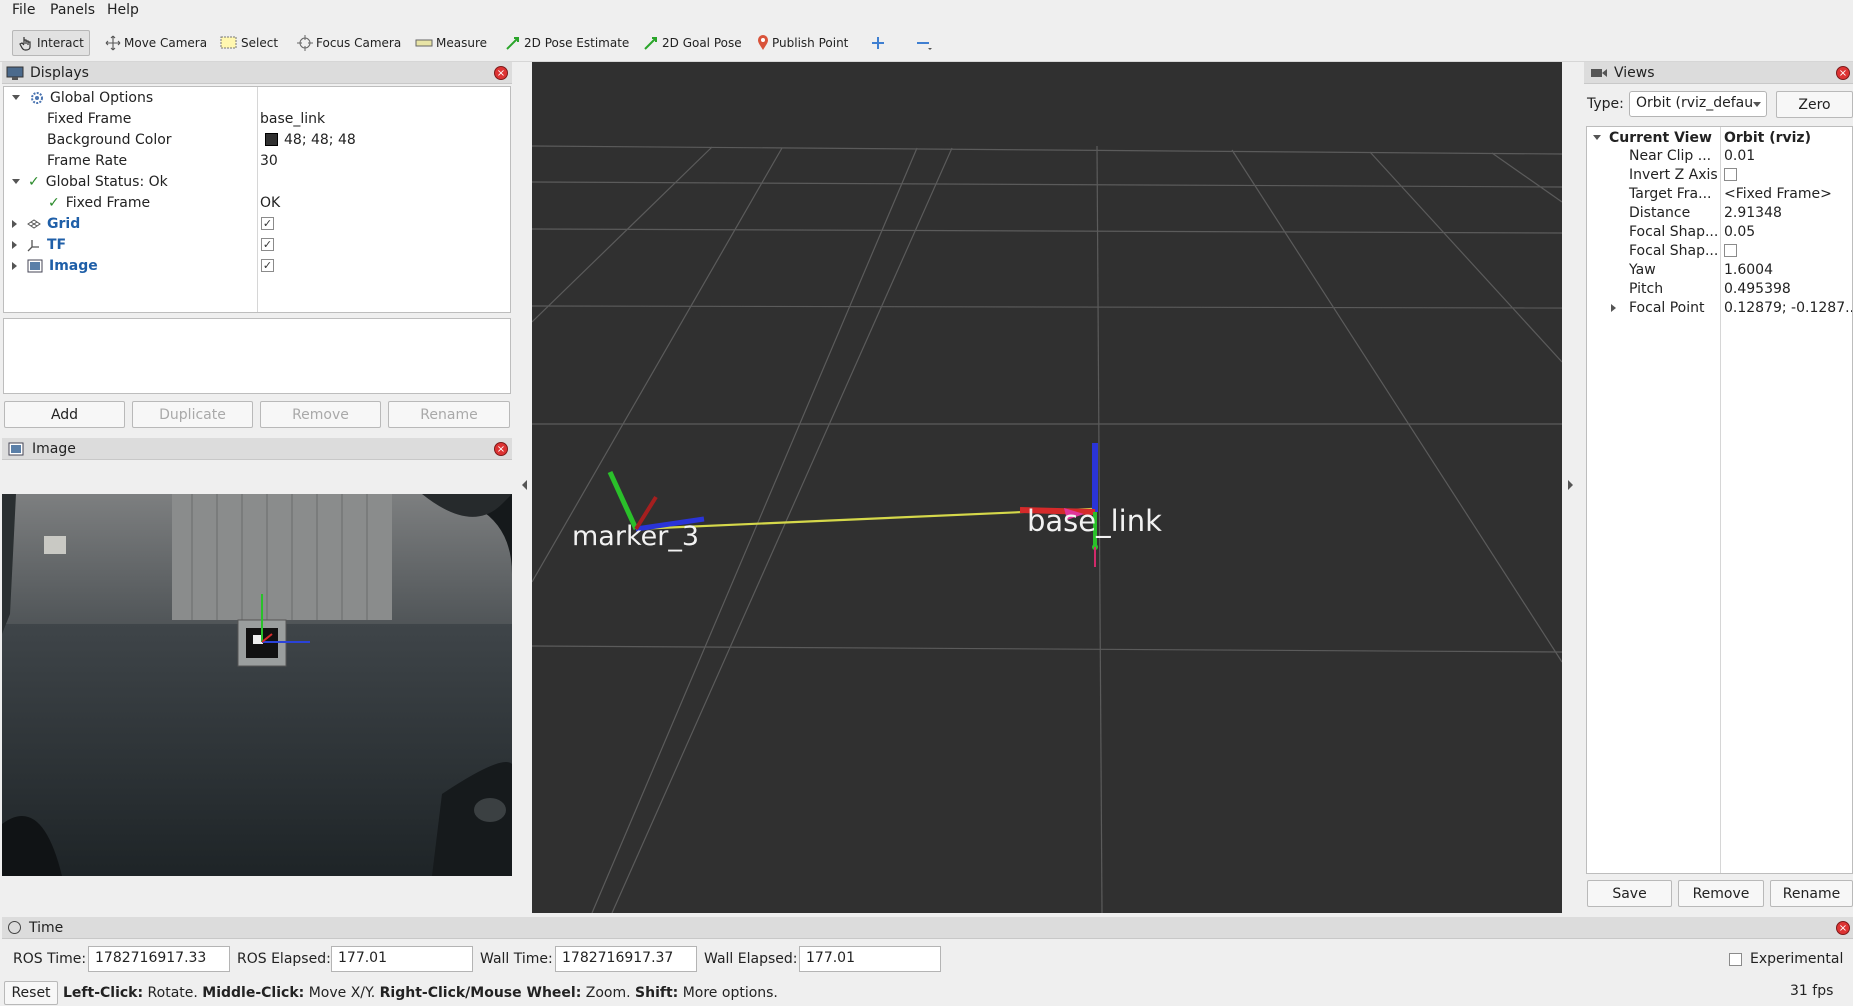  I want to click on save-view-button: Save, so click(1629, 893).